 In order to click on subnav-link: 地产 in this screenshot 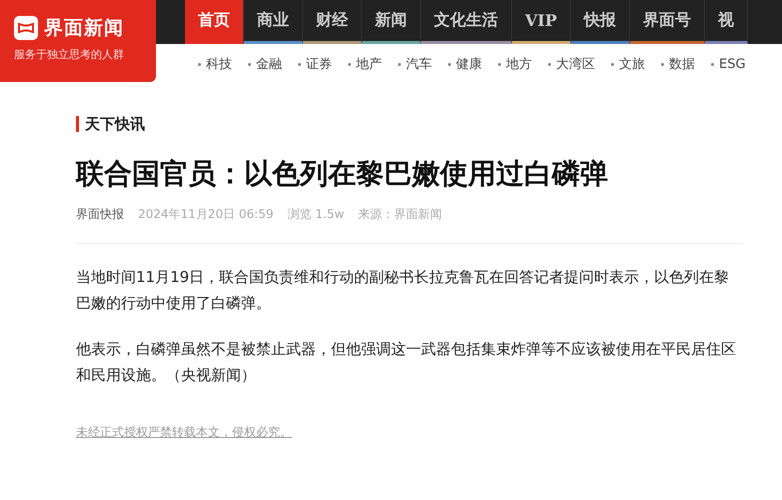, I will do `click(365, 64)`.